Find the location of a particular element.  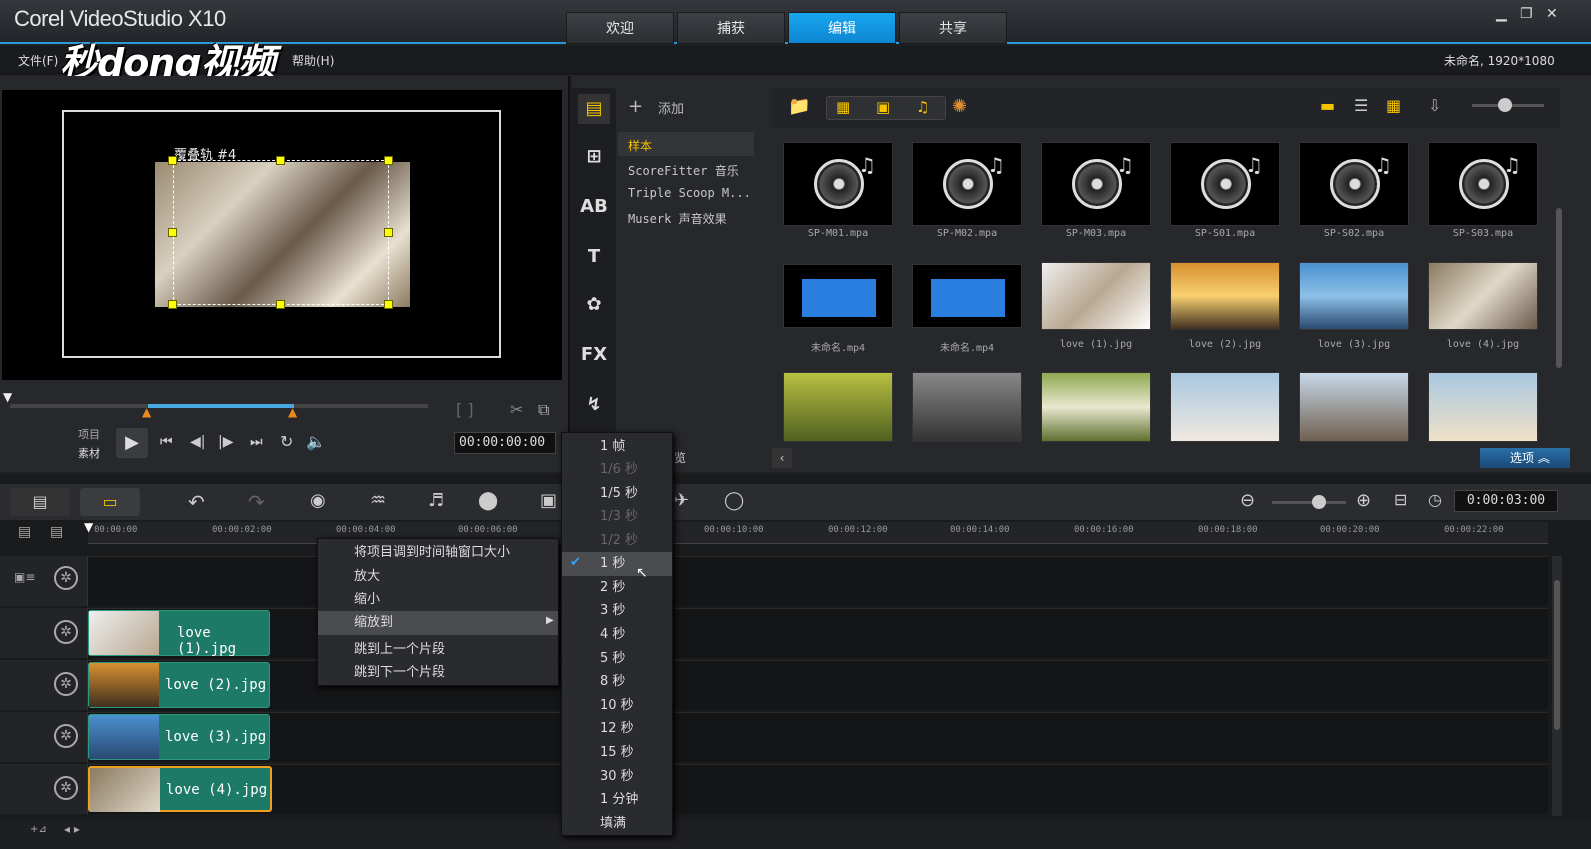

timecode-display: 00:00:00:00 is located at coordinates (505, 443).